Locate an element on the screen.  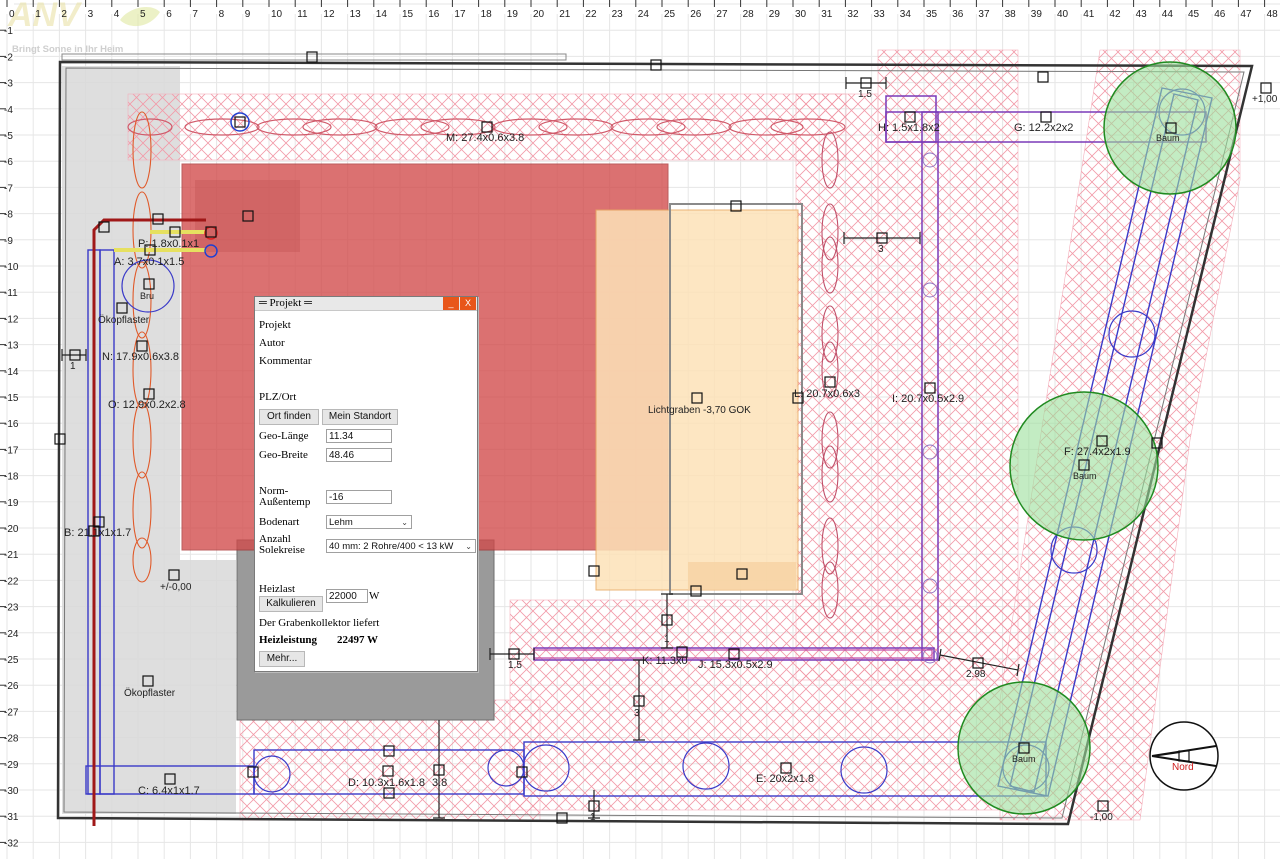
norm-aussentemp-input: -16 is located at coordinates (359, 497).